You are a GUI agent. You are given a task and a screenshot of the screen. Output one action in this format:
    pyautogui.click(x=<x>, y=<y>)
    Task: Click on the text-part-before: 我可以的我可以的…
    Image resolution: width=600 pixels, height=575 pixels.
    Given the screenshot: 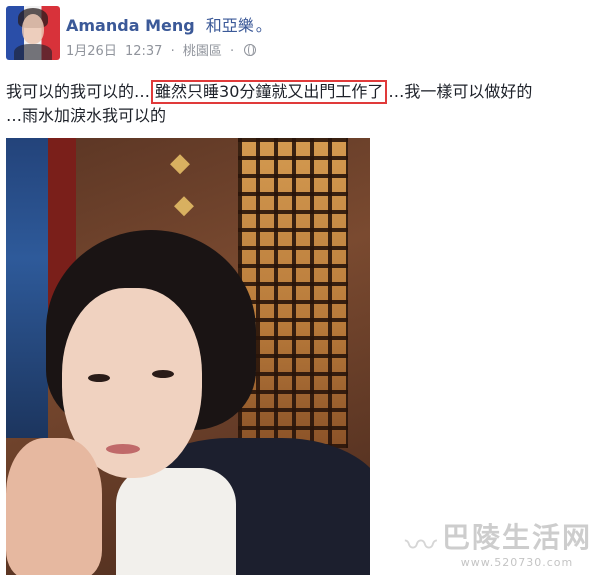 What is the action you would take?
    pyautogui.click(x=78, y=91)
    